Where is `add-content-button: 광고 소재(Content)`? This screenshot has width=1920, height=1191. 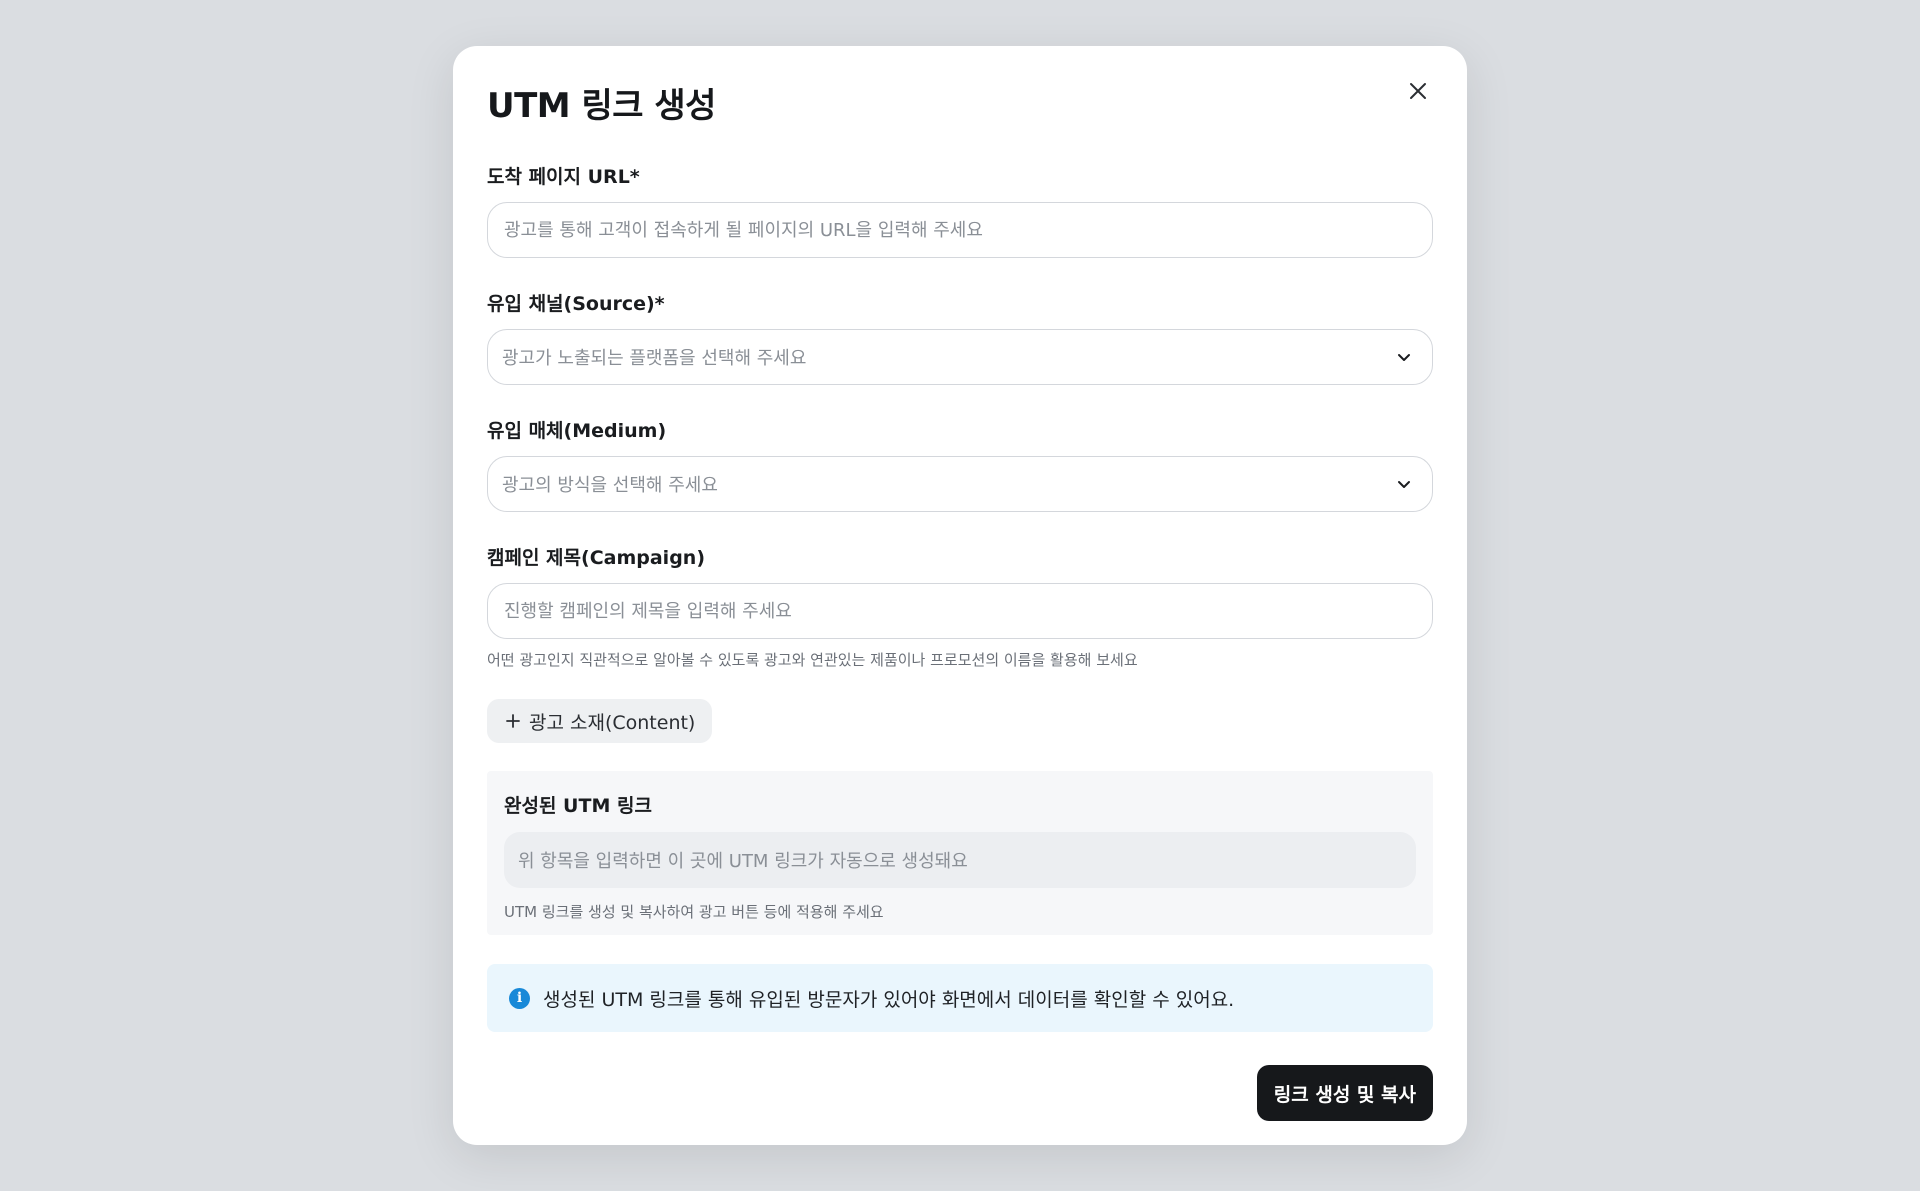 add-content-button: 광고 소재(Content) is located at coordinates (600, 721).